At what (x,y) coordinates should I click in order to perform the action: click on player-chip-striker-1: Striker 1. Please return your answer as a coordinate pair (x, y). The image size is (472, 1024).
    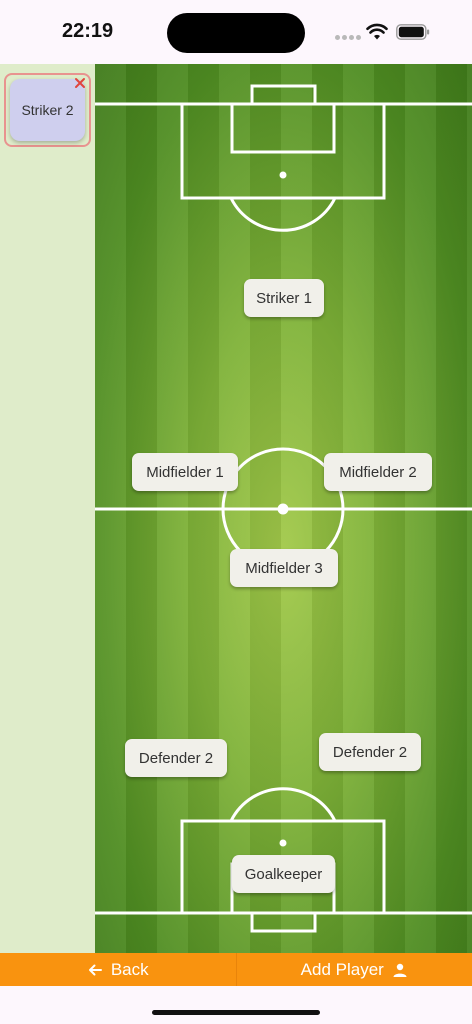
    Looking at the image, I should click on (284, 298).